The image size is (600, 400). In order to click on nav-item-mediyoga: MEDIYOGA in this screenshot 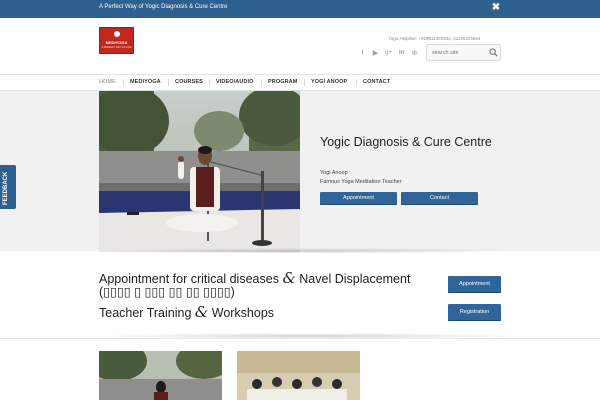, I will do `click(145, 82)`.